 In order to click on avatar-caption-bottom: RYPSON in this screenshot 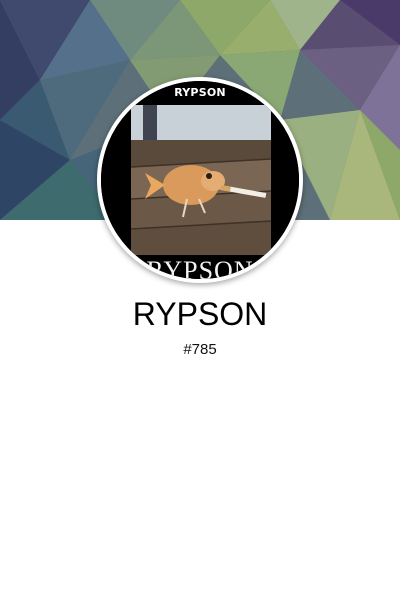, I will do `click(200, 267)`.